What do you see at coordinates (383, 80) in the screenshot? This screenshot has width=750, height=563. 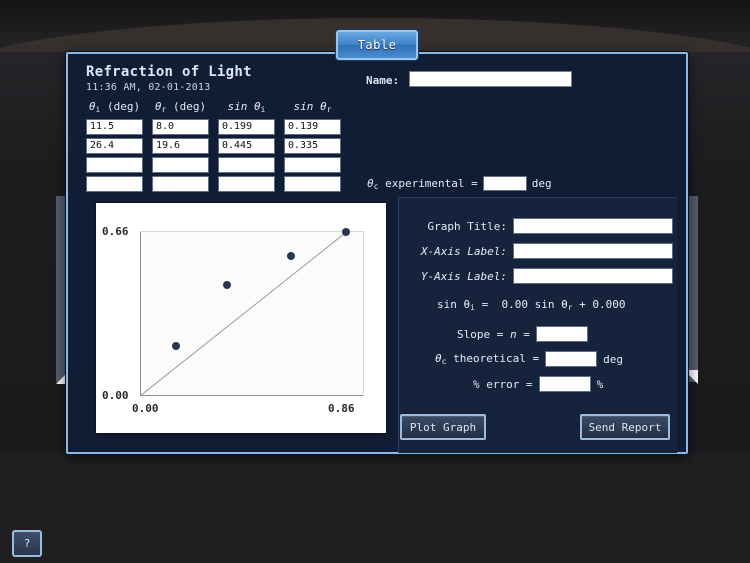 I see `name-label: Name:` at bounding box center [383, 80].